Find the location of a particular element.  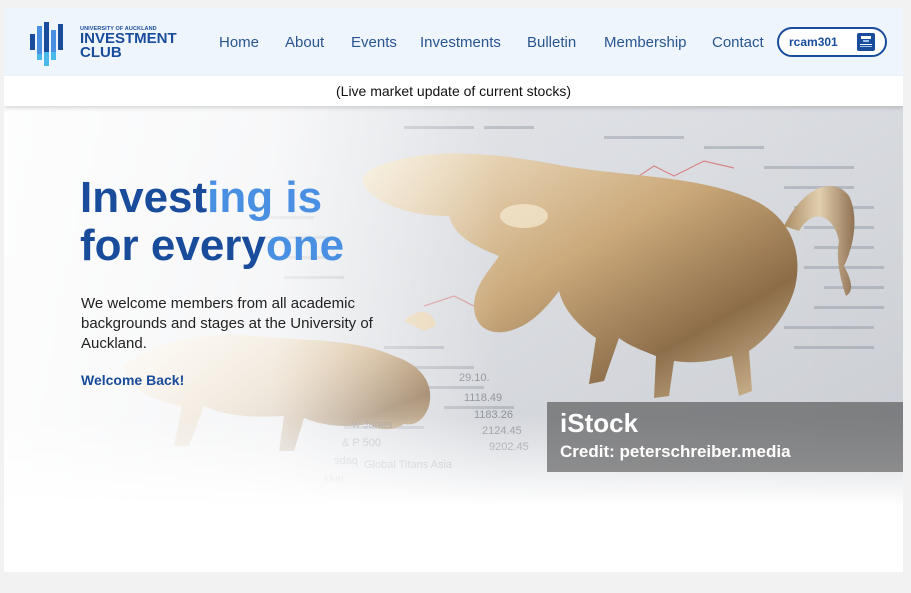

logo-bars-icon is located at coordinates (46, 44).